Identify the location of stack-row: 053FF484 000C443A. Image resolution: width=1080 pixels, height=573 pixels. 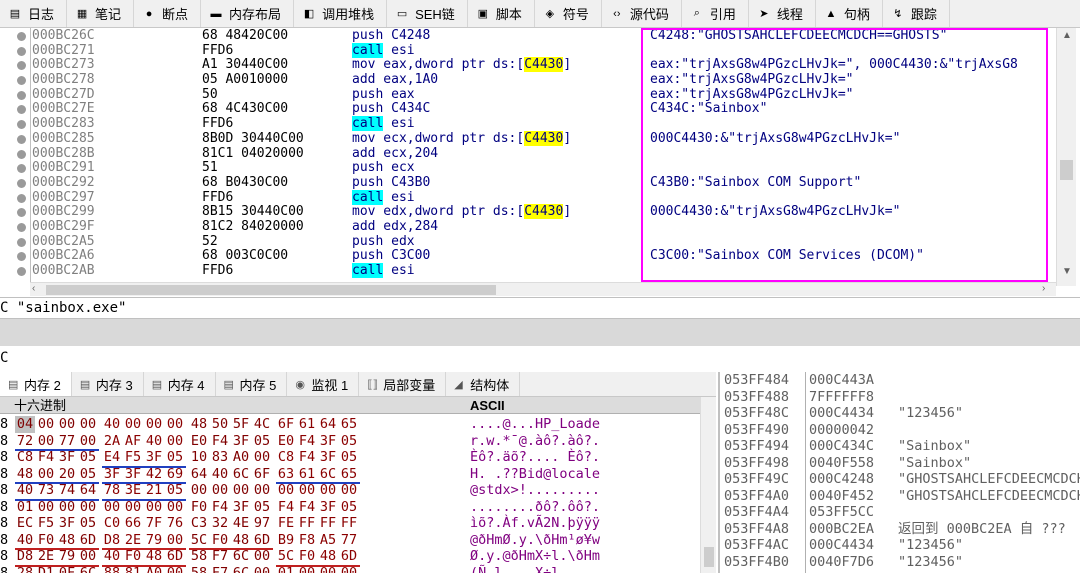
(900, 380).